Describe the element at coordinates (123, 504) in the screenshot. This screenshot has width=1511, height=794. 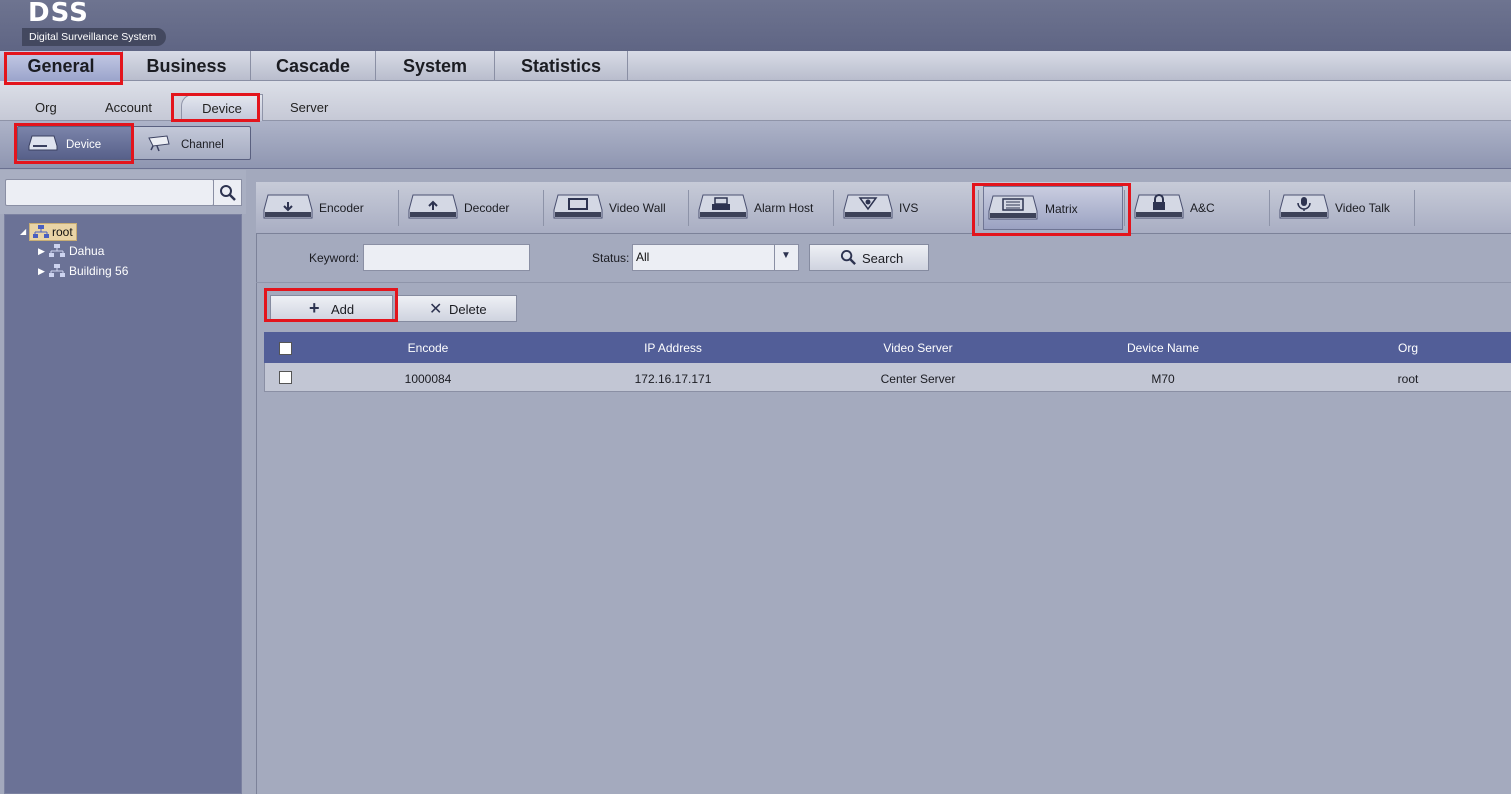
I see `org-tree: ◢ root ▶ Dahua ▶ Building 56` at that location.